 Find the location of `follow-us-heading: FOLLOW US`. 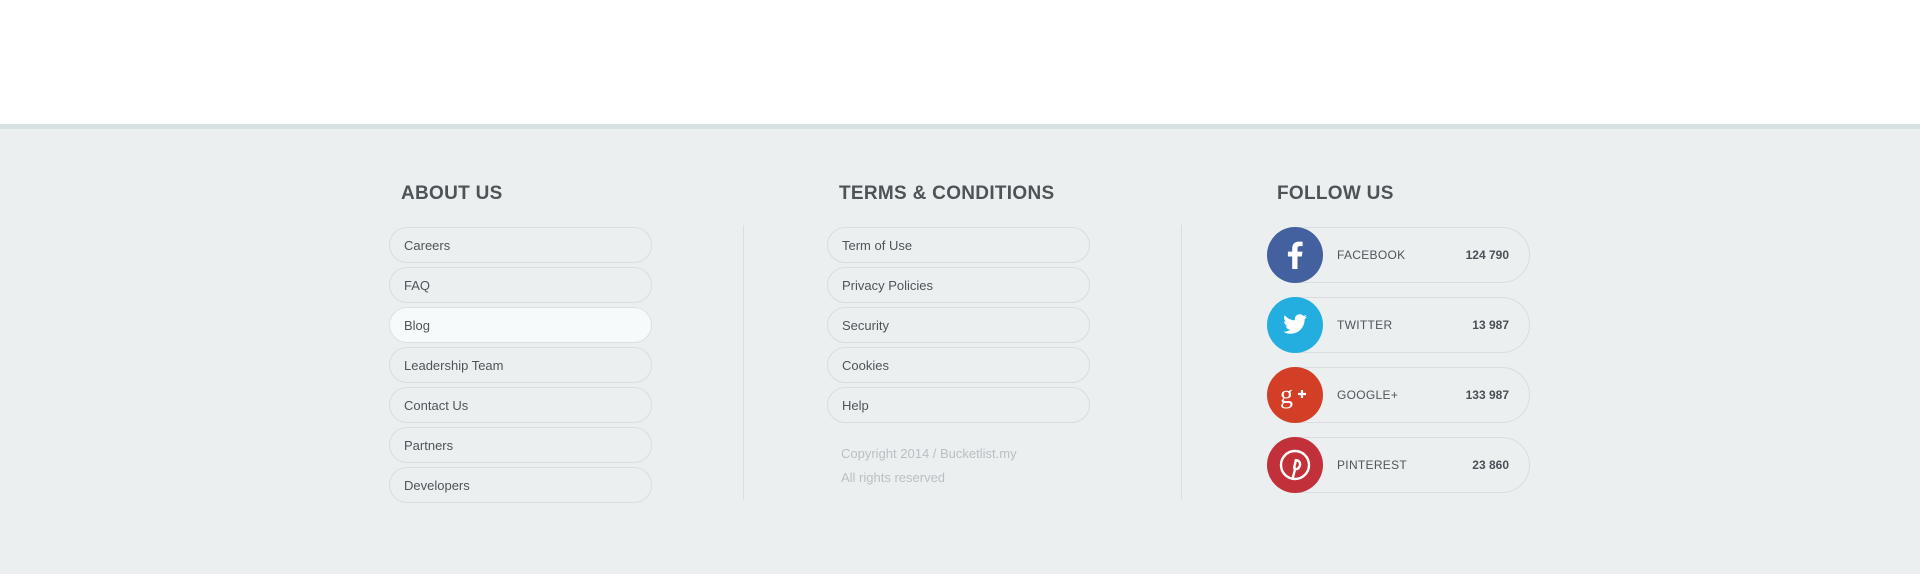

follow-us-heading: FOLLOW US is located at coordinates (1335, 193).